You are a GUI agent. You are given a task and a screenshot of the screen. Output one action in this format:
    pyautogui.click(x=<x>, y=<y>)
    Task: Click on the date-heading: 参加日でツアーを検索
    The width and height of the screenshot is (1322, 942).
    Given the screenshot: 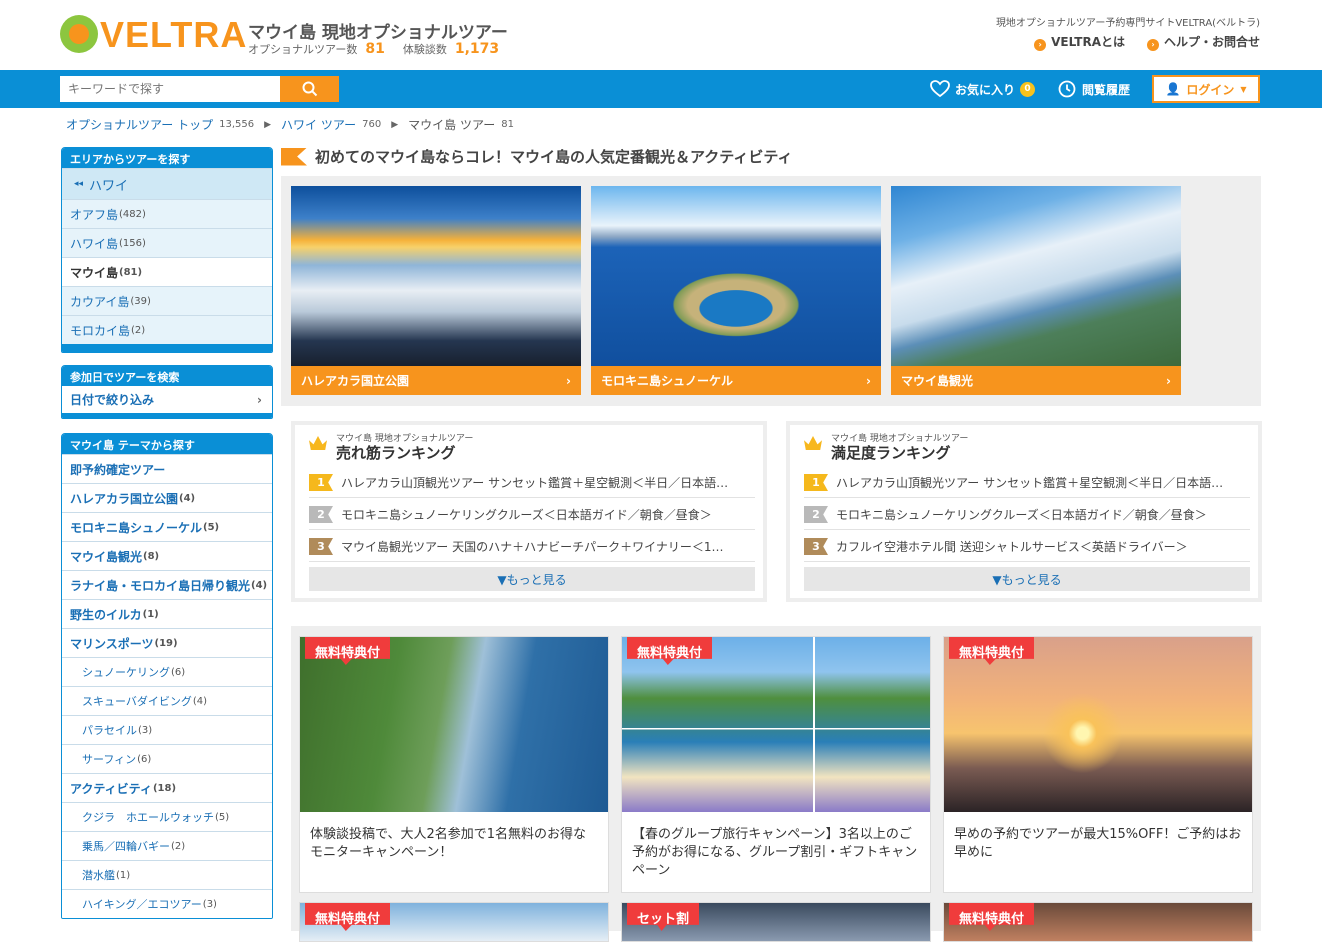 What is the action you would take?
    pyautogui.click(x=167, y=376)
    